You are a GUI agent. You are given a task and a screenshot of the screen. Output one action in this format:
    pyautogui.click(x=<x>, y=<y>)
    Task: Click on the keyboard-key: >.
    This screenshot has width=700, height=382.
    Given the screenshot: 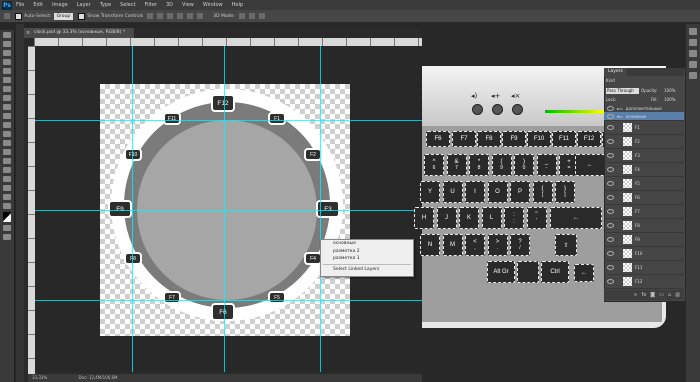 What is the action you would take?
    pyautogui.click(x=497, y=245)
    